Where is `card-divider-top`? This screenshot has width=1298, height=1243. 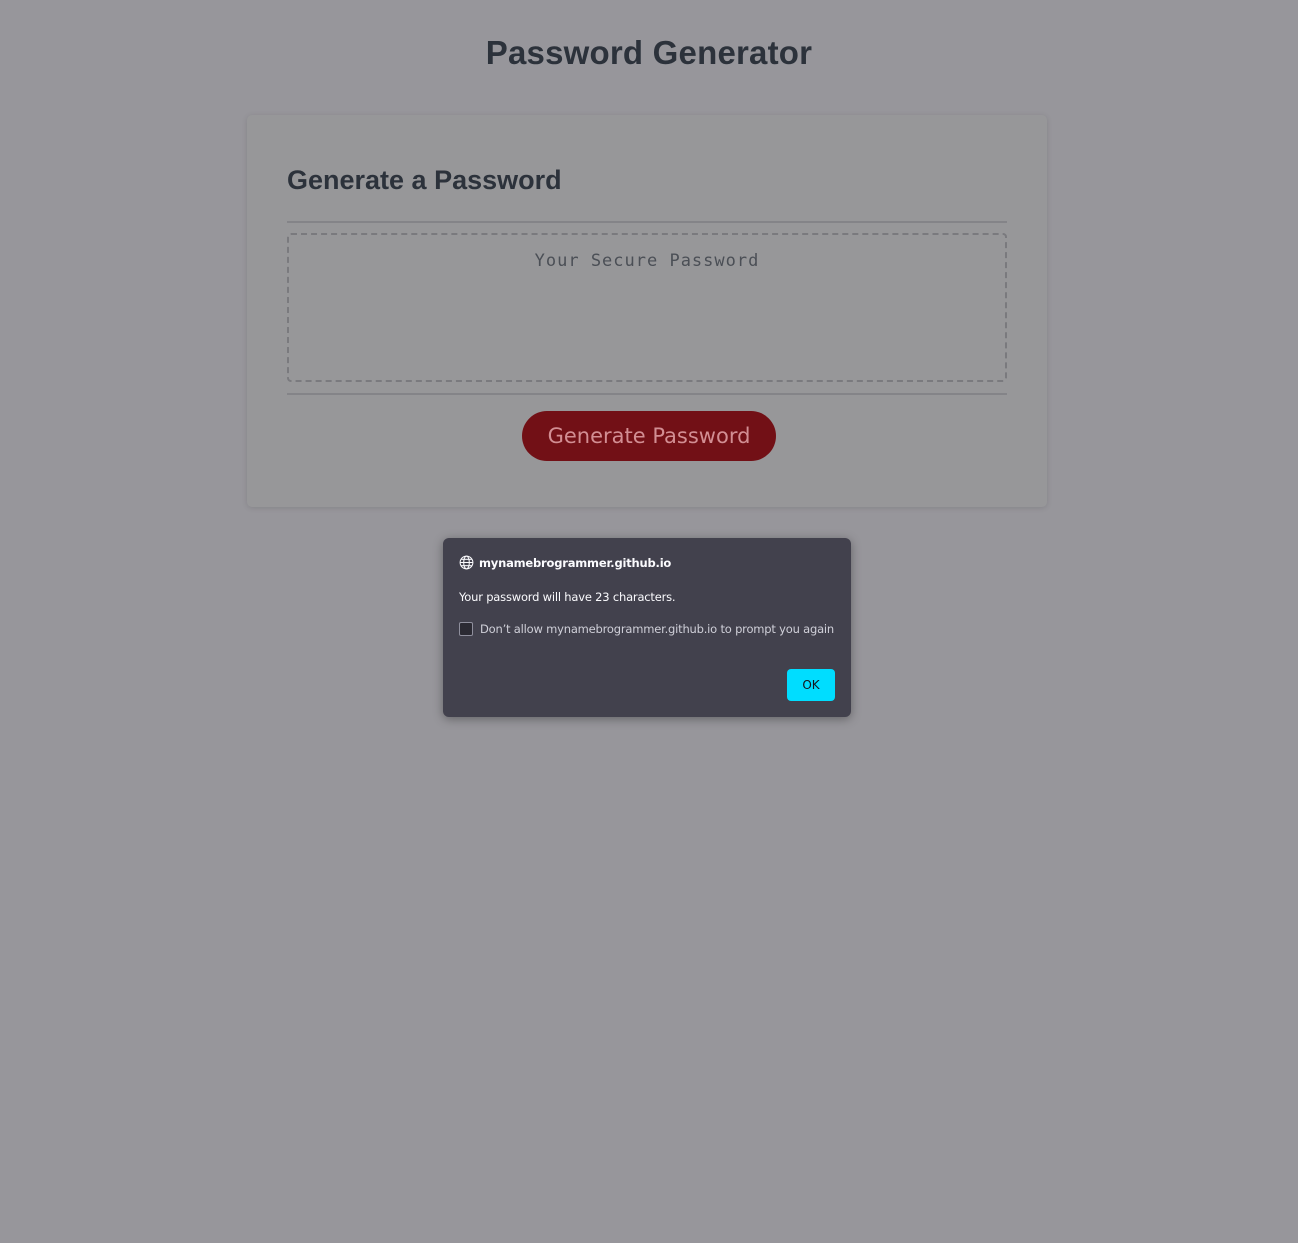
card-divider-top is located at coordinates (647, 222).